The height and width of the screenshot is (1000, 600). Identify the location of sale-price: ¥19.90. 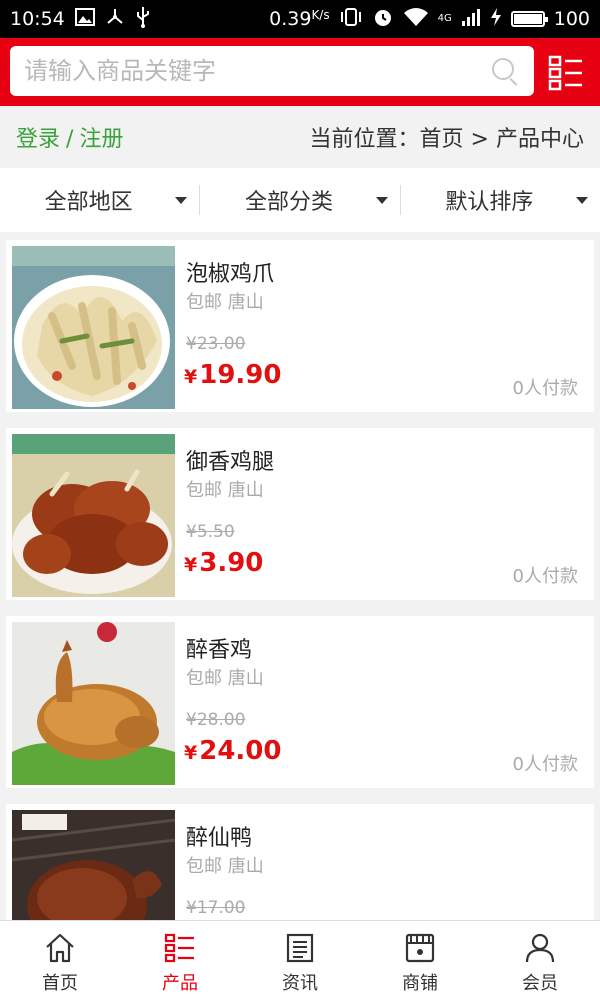
(232, 375).